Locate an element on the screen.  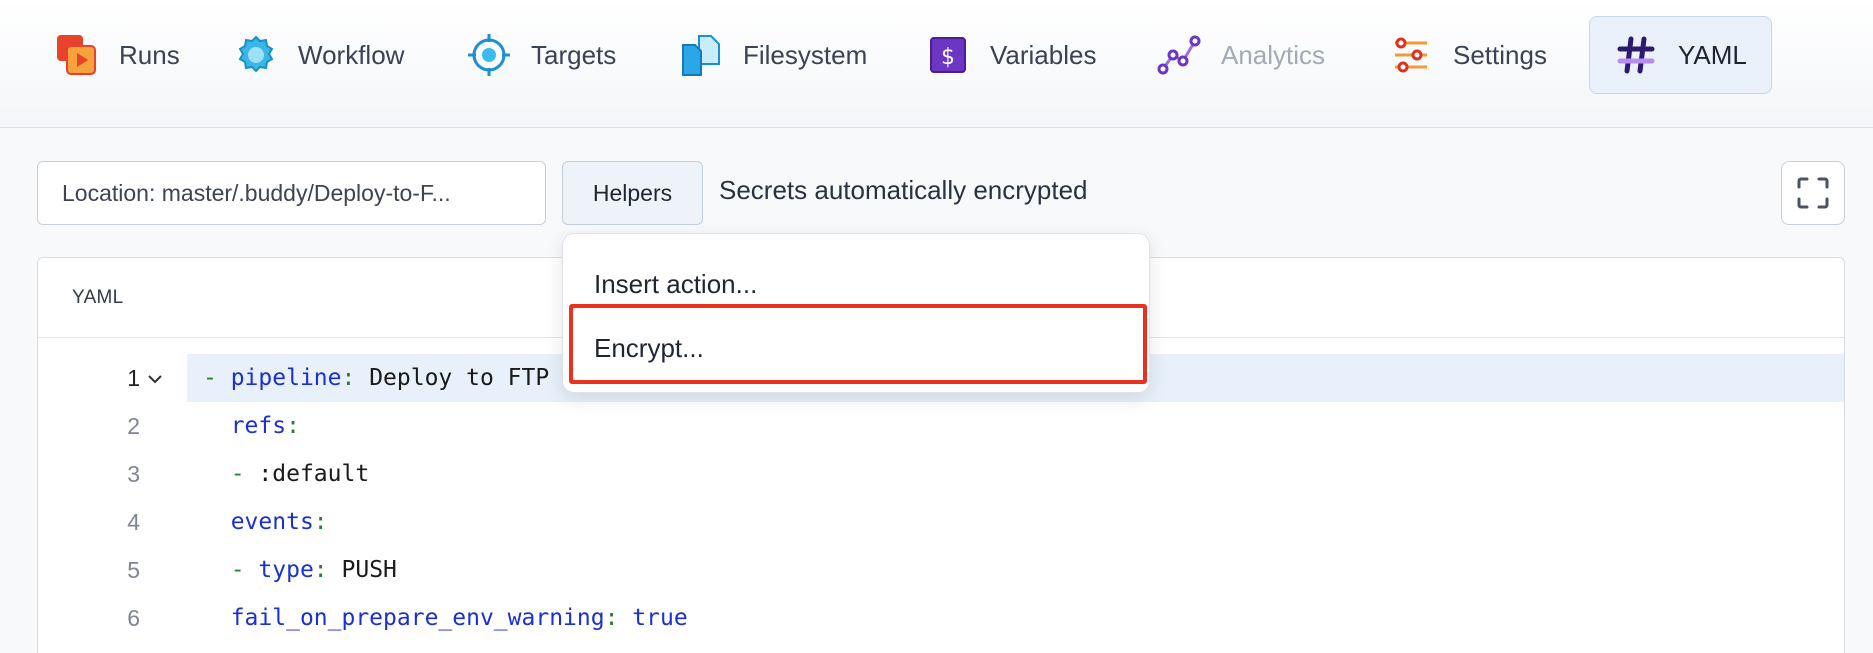
tab-runs: Runs is located at coordinates (117, 55).